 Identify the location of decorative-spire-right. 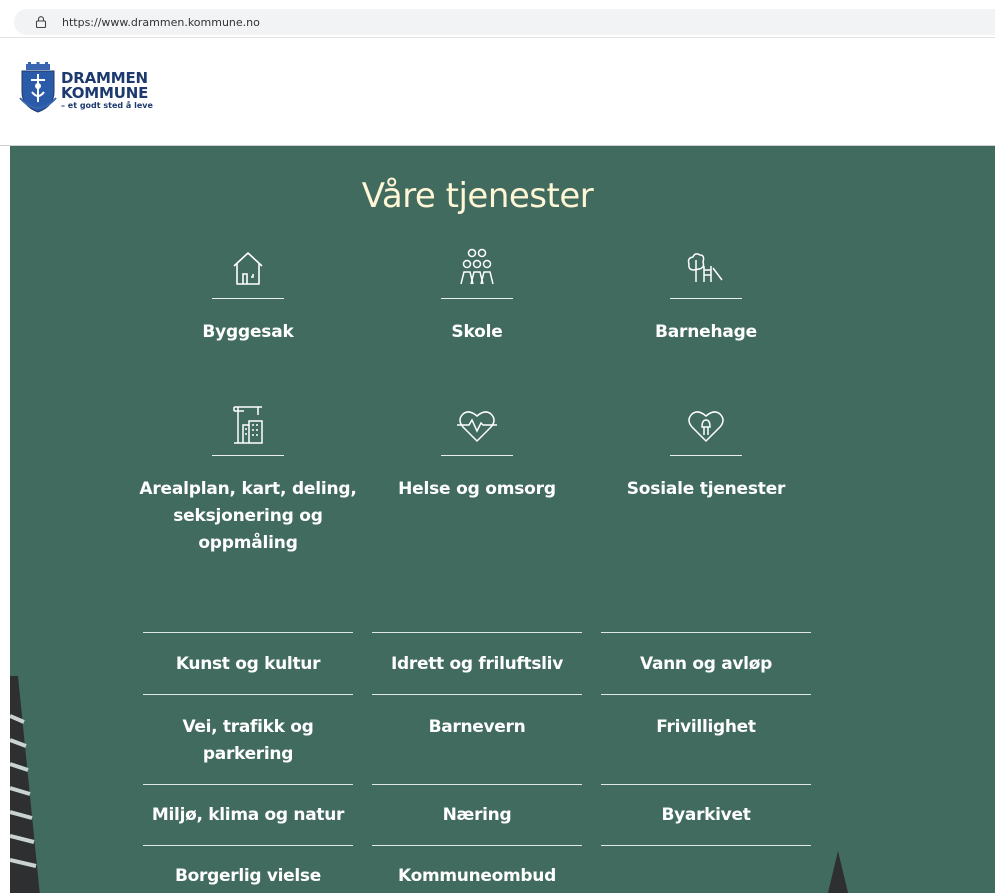
(838, 872).